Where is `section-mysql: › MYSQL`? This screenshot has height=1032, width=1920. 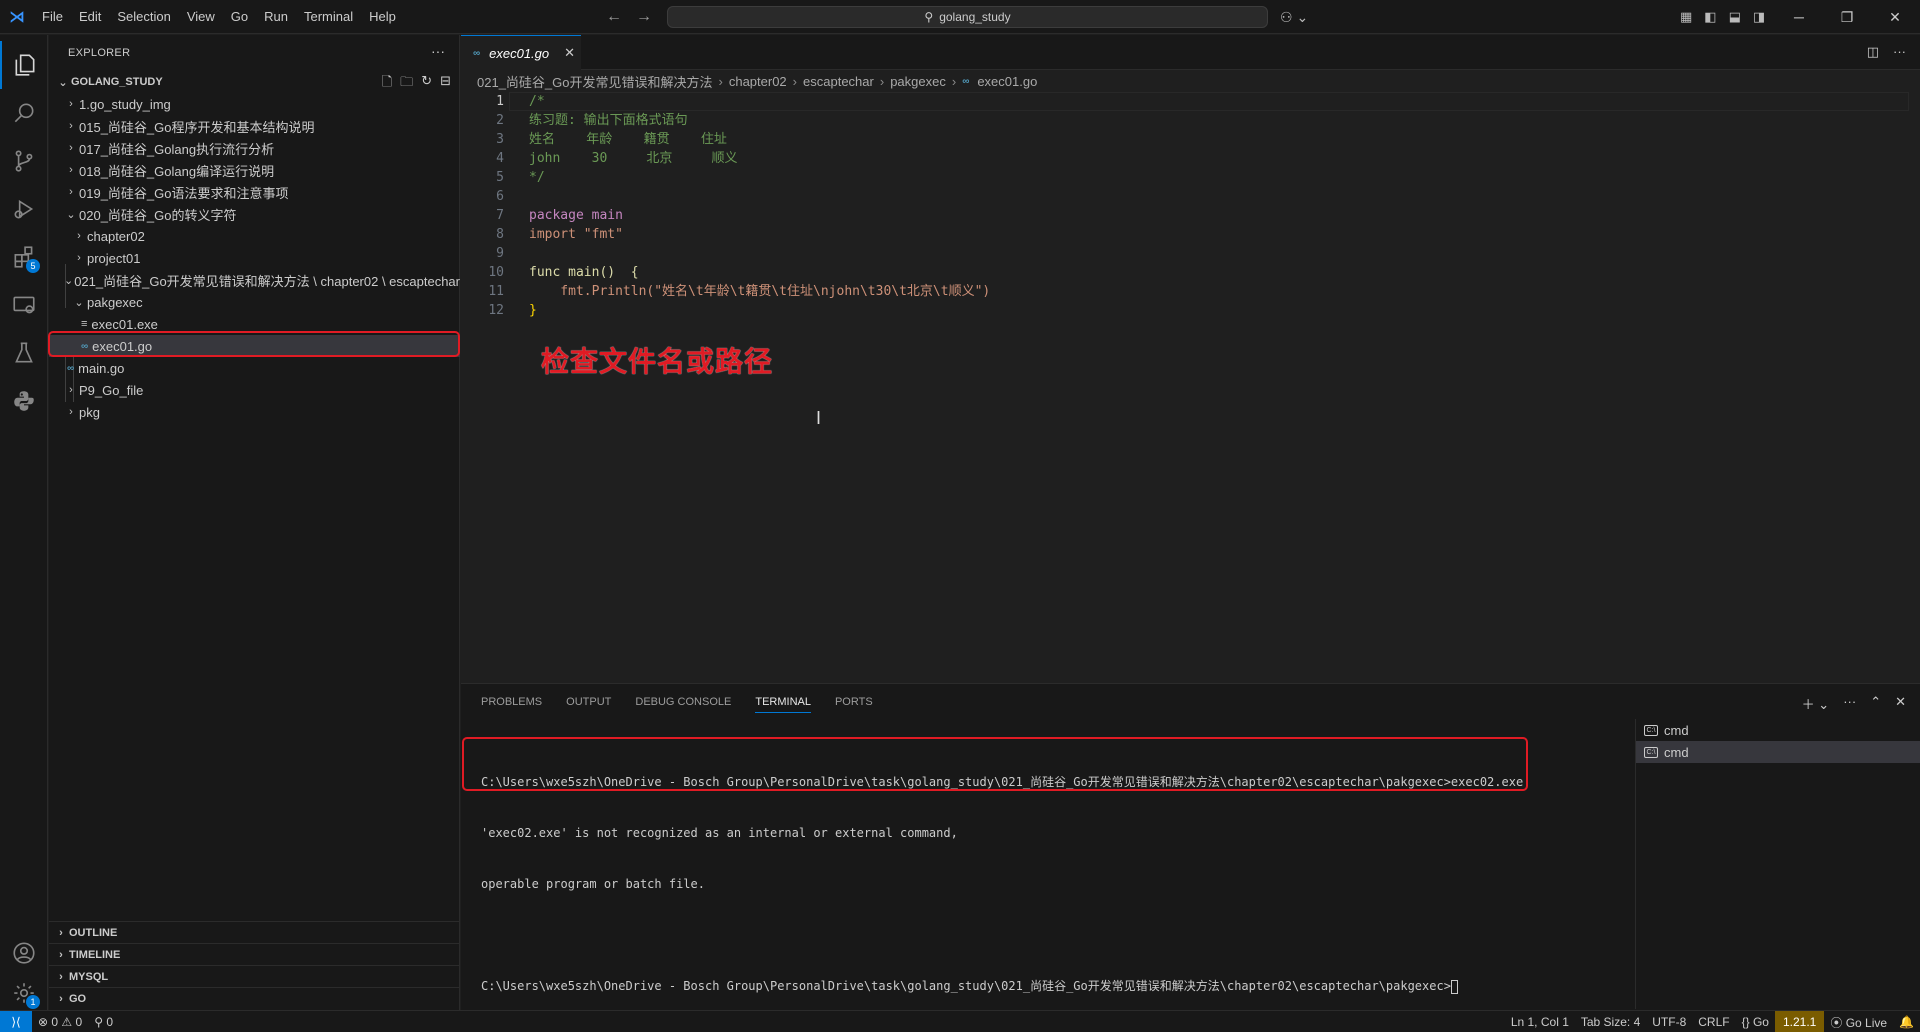
section-mysql: › MYSQL is located at coordinates (254, 976).